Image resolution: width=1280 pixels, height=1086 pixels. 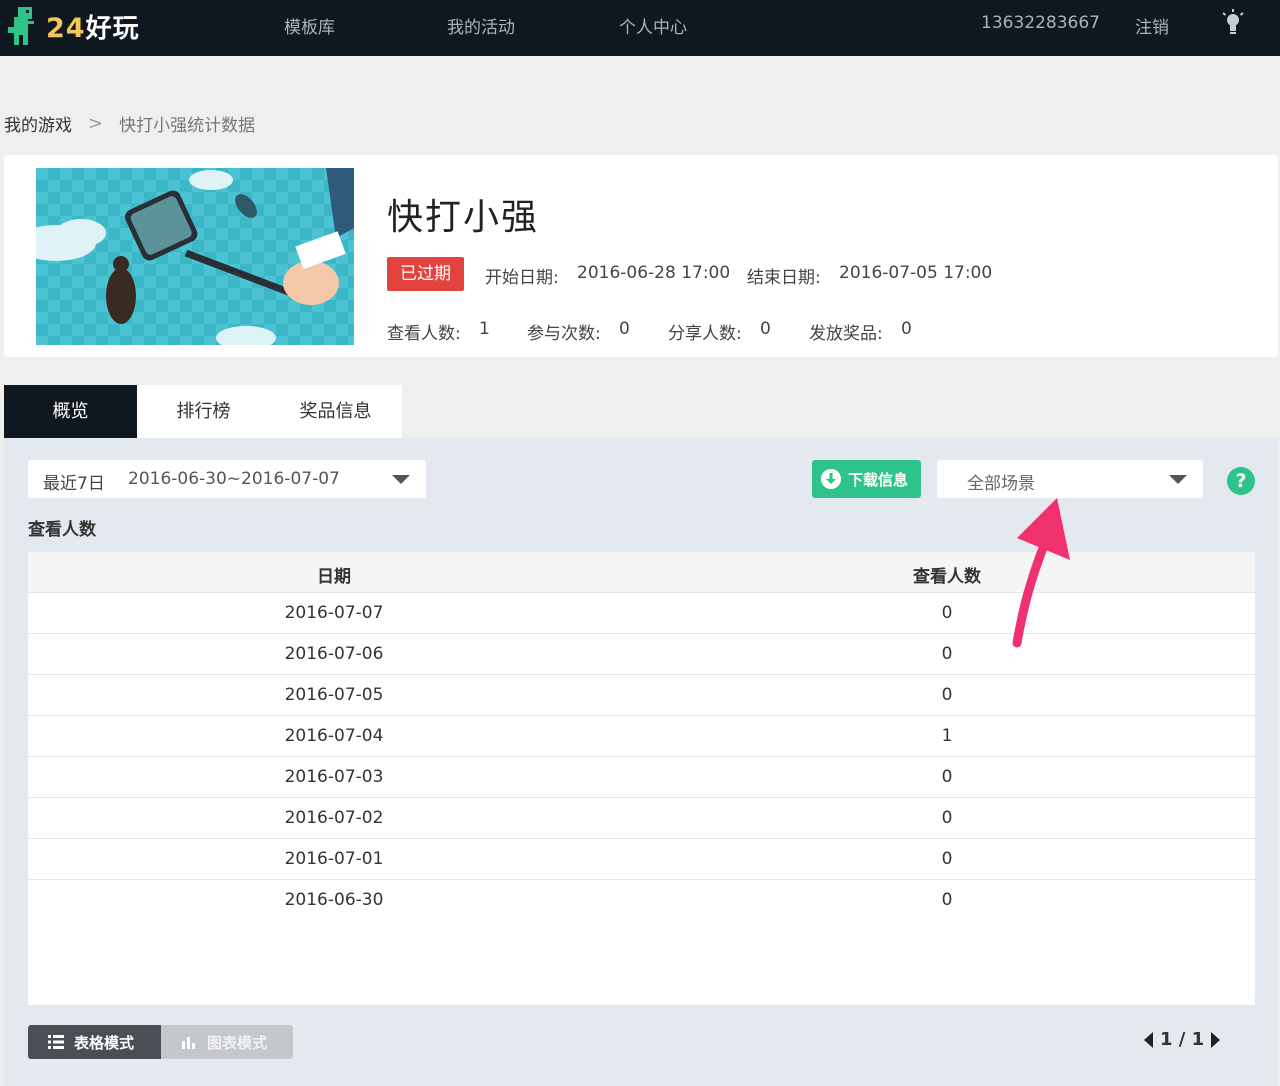 I want to click on cell-date: 2016-07-06, so click(x=334, y=654).